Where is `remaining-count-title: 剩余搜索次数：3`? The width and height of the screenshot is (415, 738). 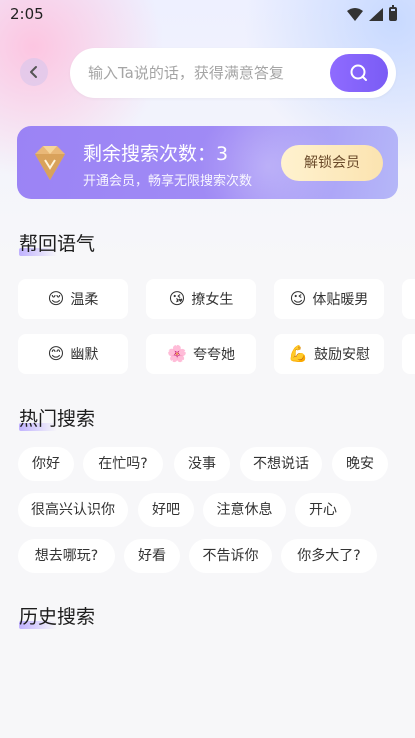 remaining-count-title: 剩余搜索次数：3 is located at coordinates (156, 154).